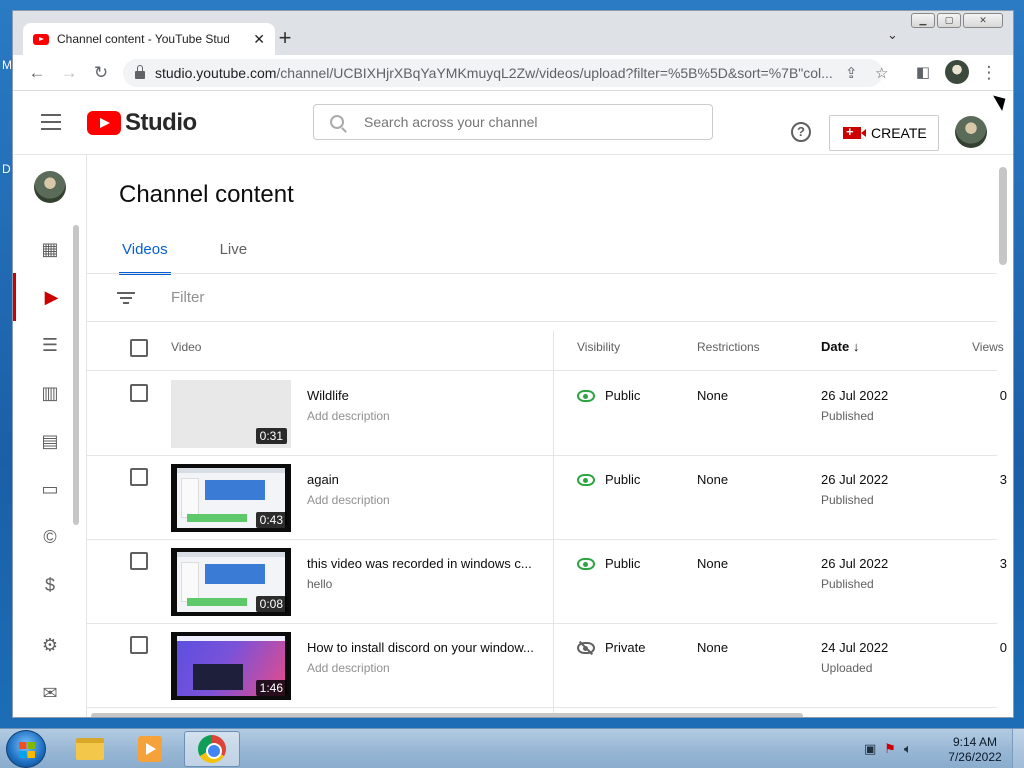 This screenshot has height=768, width=1024. What do you see at coordinates (971, 132) in the screenshot?
I see `account-avatar` at bounding box center [971, 132].